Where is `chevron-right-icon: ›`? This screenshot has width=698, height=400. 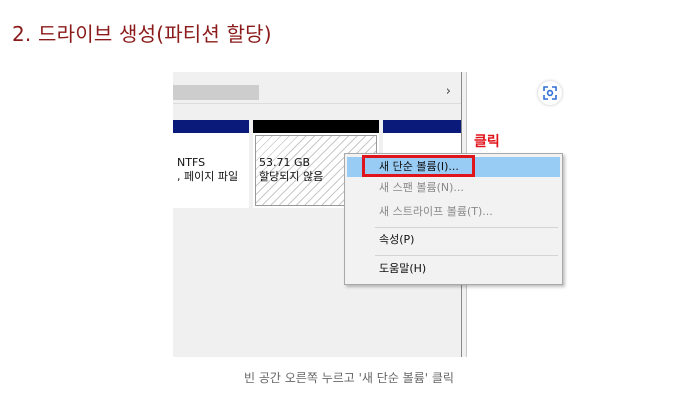 chevron-right-icon: › is located at coordinates (448, 91).